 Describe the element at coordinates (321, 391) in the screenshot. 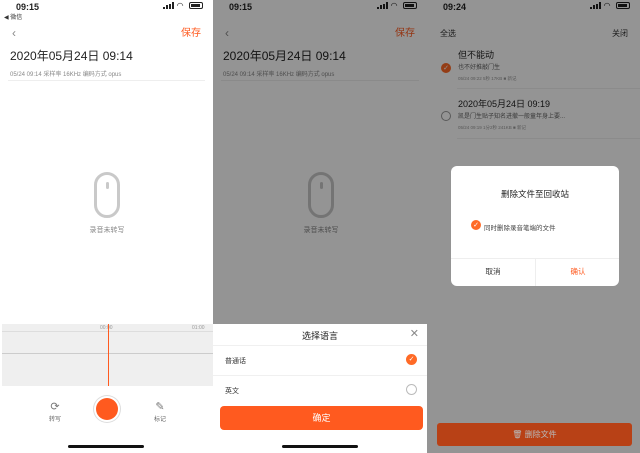

I see `language-option-english: 英文` at that location.